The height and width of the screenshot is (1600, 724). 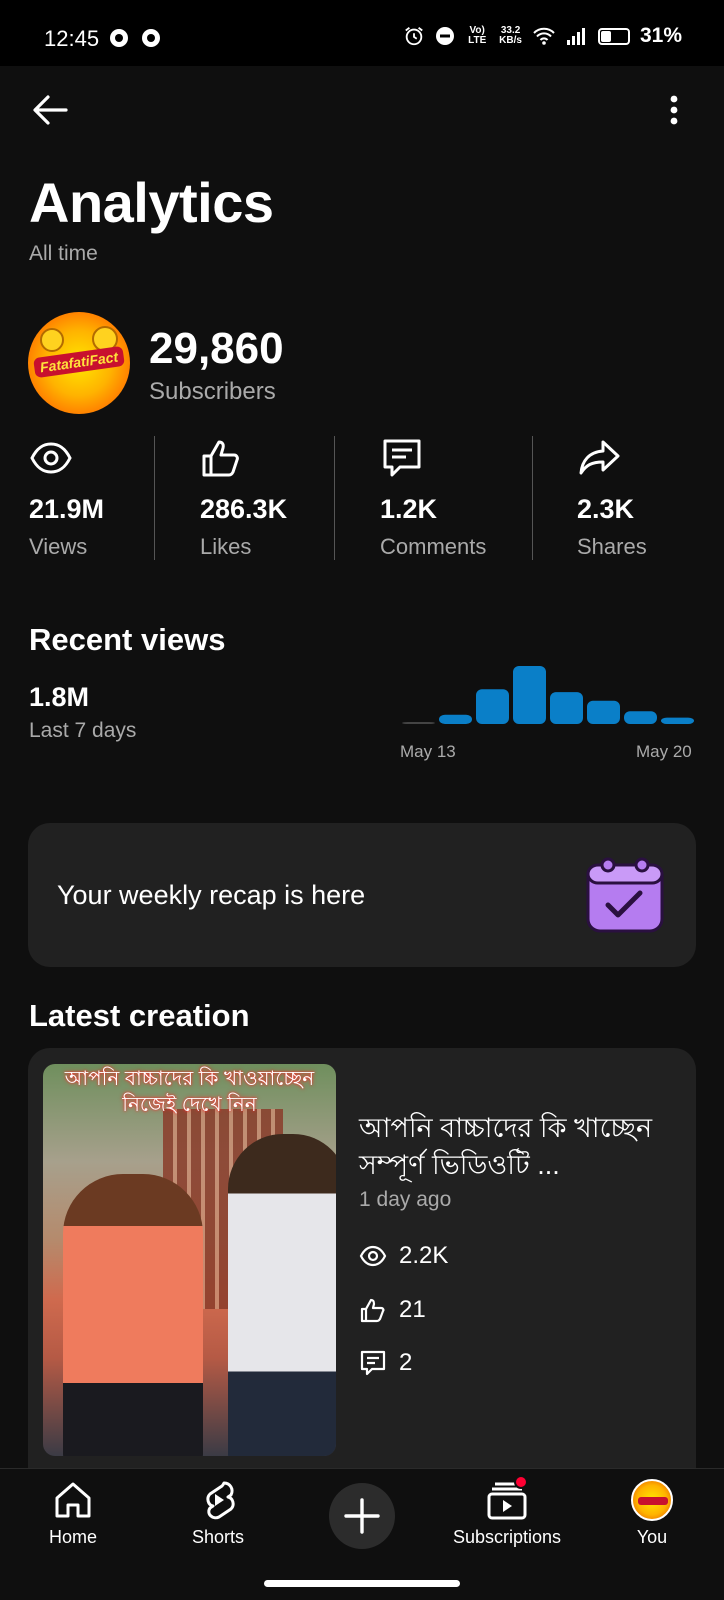 I want to click on lte-indicator: Vo) LTE, so click(x=477, y=35).